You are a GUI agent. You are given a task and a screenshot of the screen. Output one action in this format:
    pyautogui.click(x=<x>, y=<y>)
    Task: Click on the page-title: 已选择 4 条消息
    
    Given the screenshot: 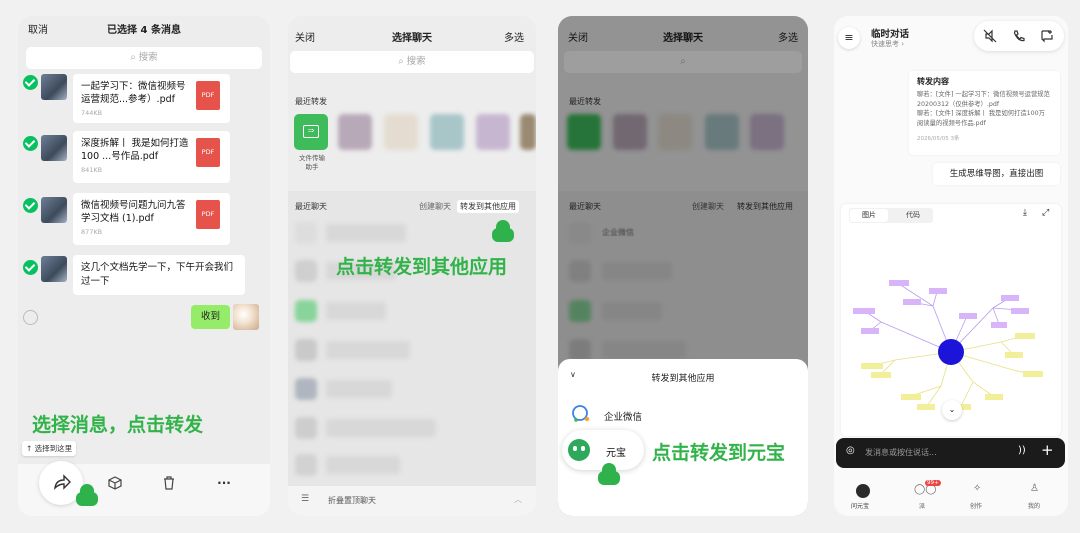 What is the action you would take?
    pyautogui.click(x=144, y=30)
    